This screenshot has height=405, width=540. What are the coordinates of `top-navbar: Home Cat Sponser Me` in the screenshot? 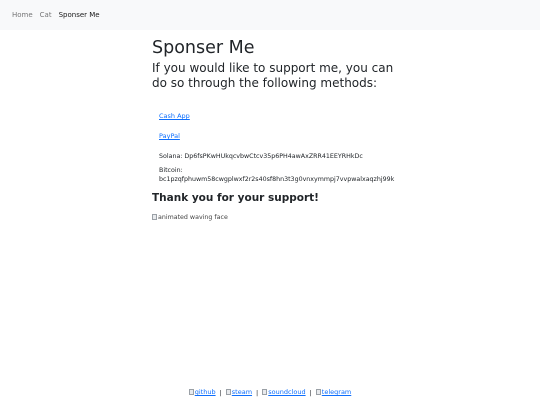 It's located at (270, 15).